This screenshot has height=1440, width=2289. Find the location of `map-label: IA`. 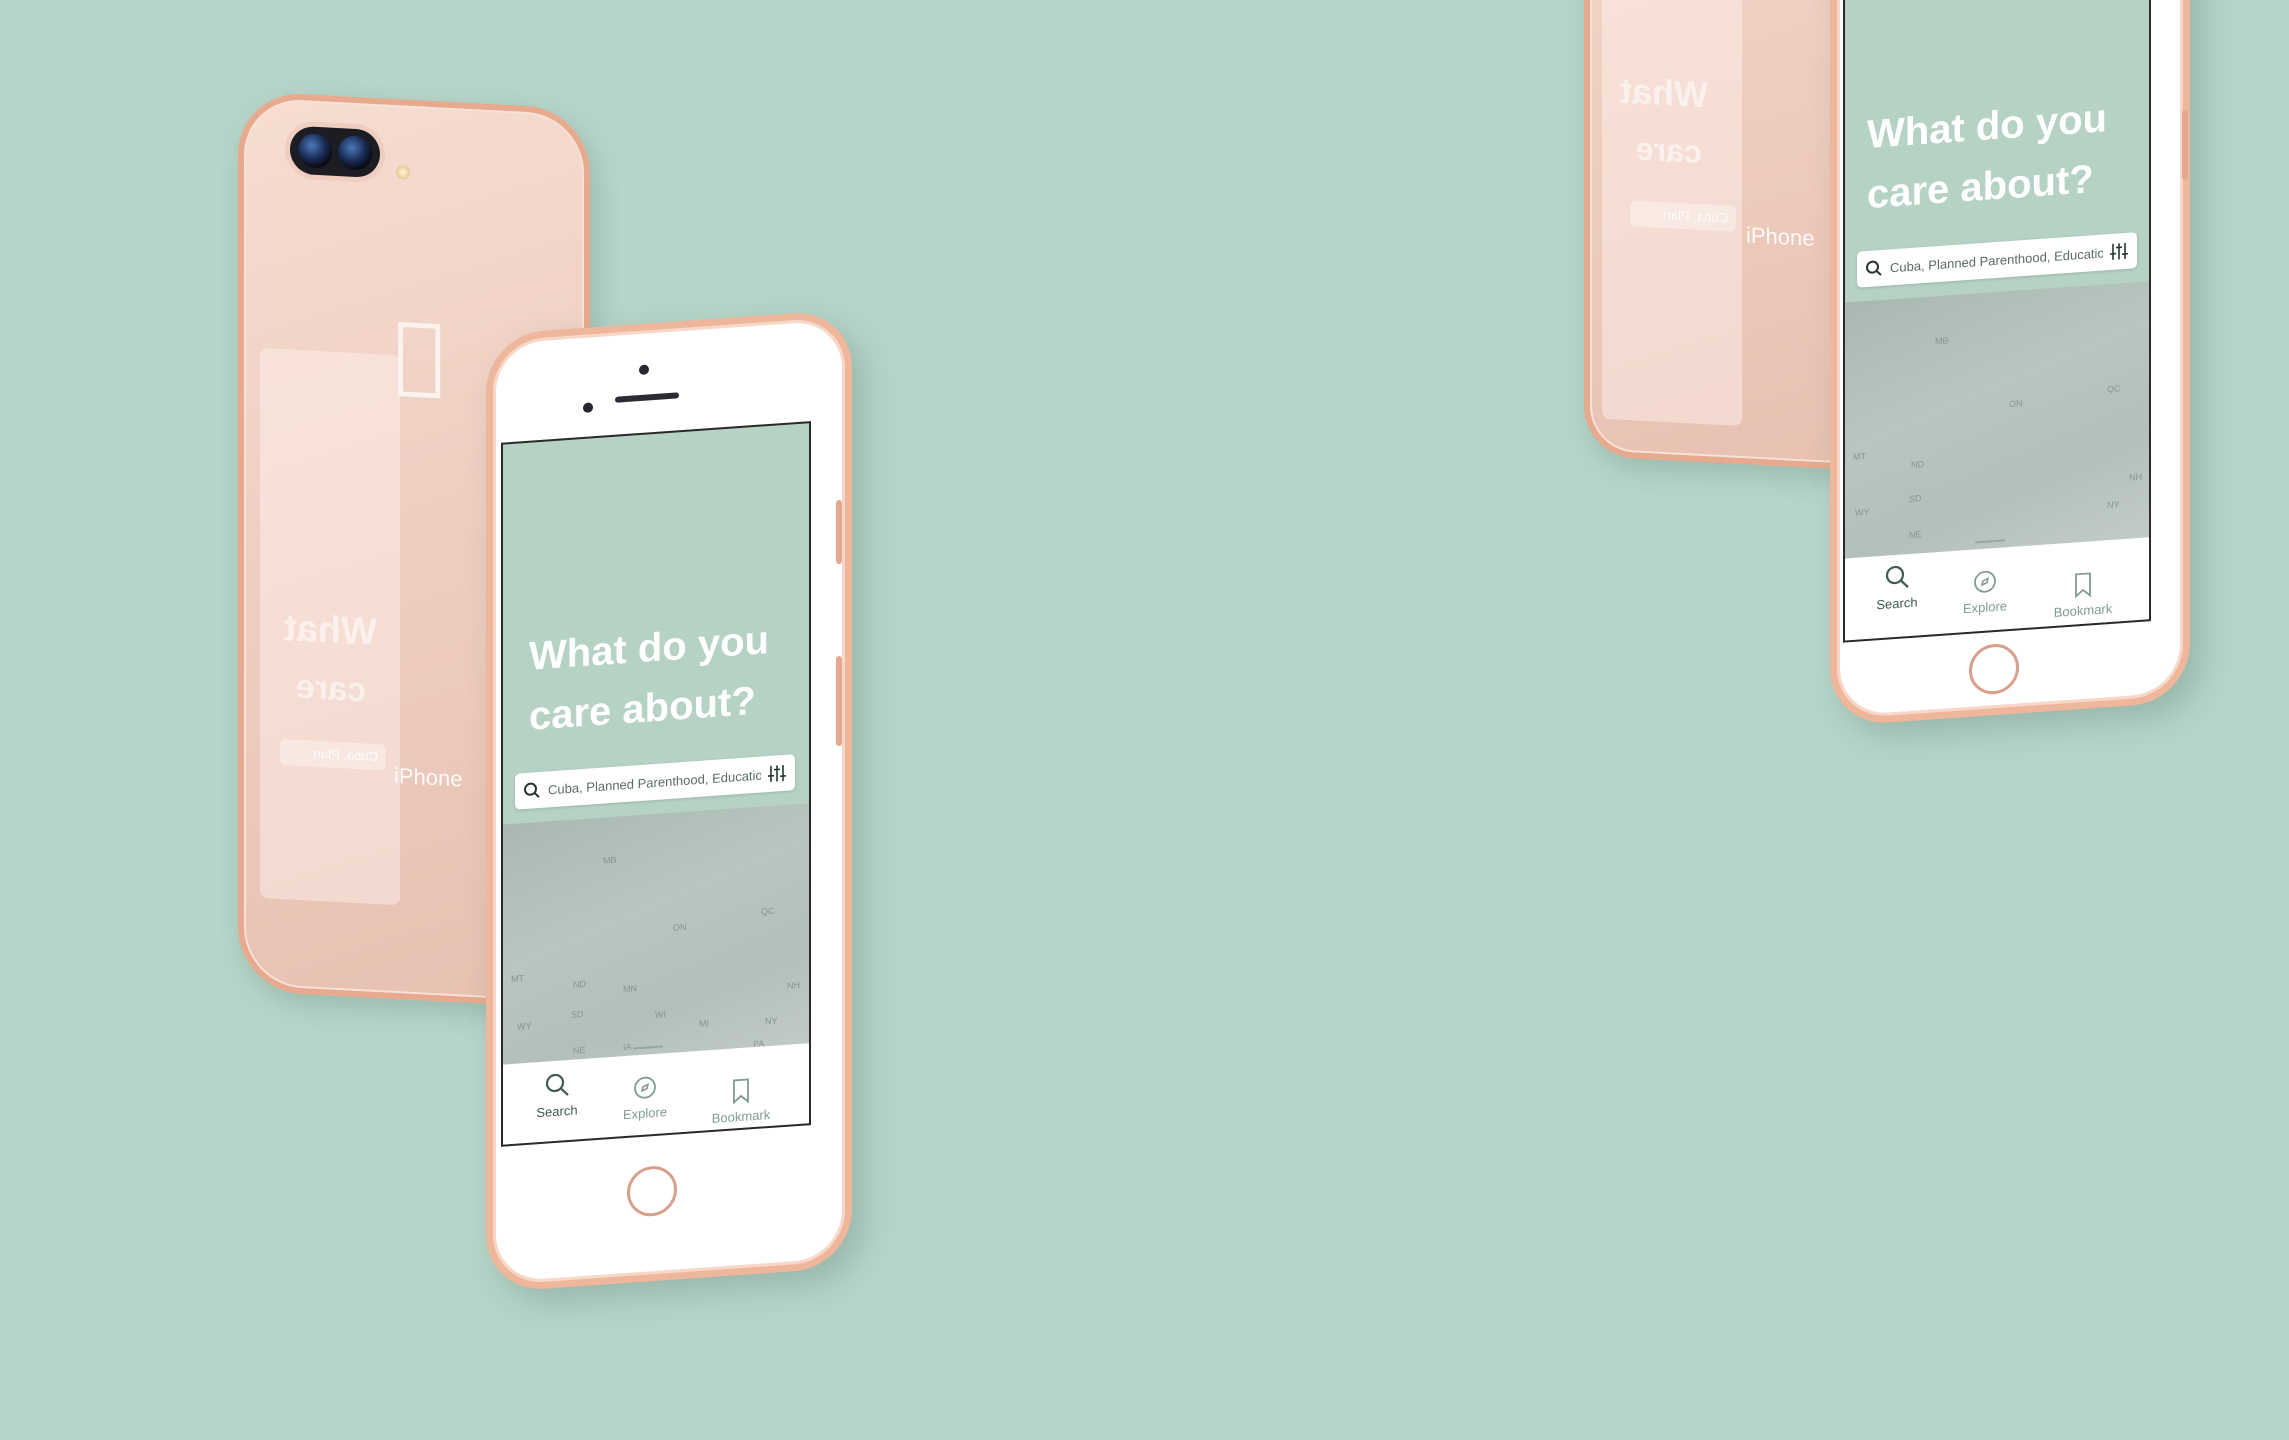

map-label: IA is located at coordinates (627, 1047).